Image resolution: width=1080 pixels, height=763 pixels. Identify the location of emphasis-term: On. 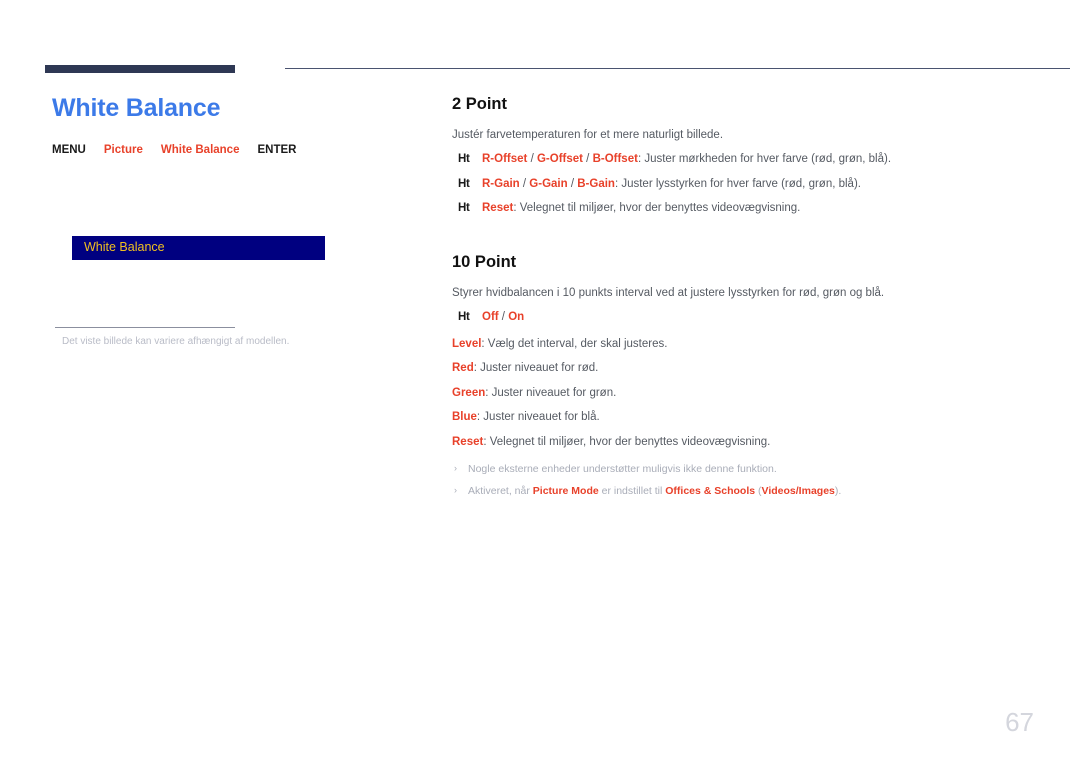
(516, 317).